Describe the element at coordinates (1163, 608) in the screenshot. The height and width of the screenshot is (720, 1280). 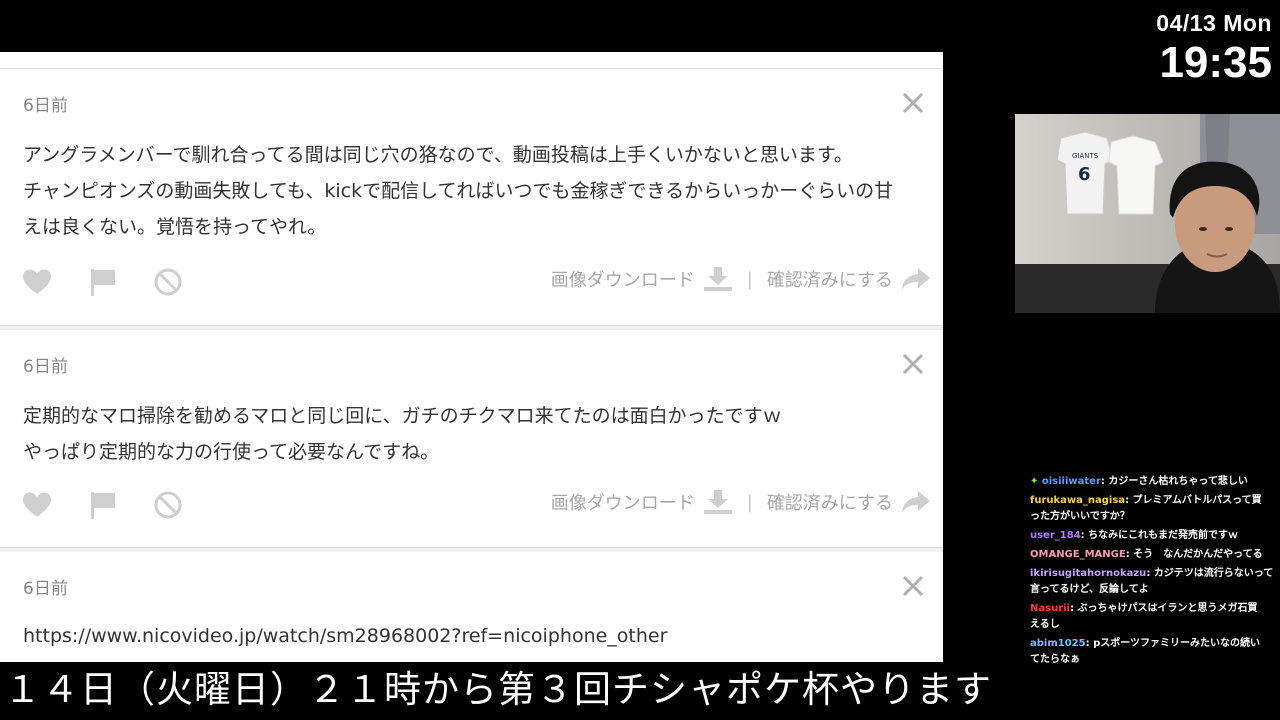
I see `chat-text: : ぶっちゃけパスはイランと思うメガ石買` at that location.